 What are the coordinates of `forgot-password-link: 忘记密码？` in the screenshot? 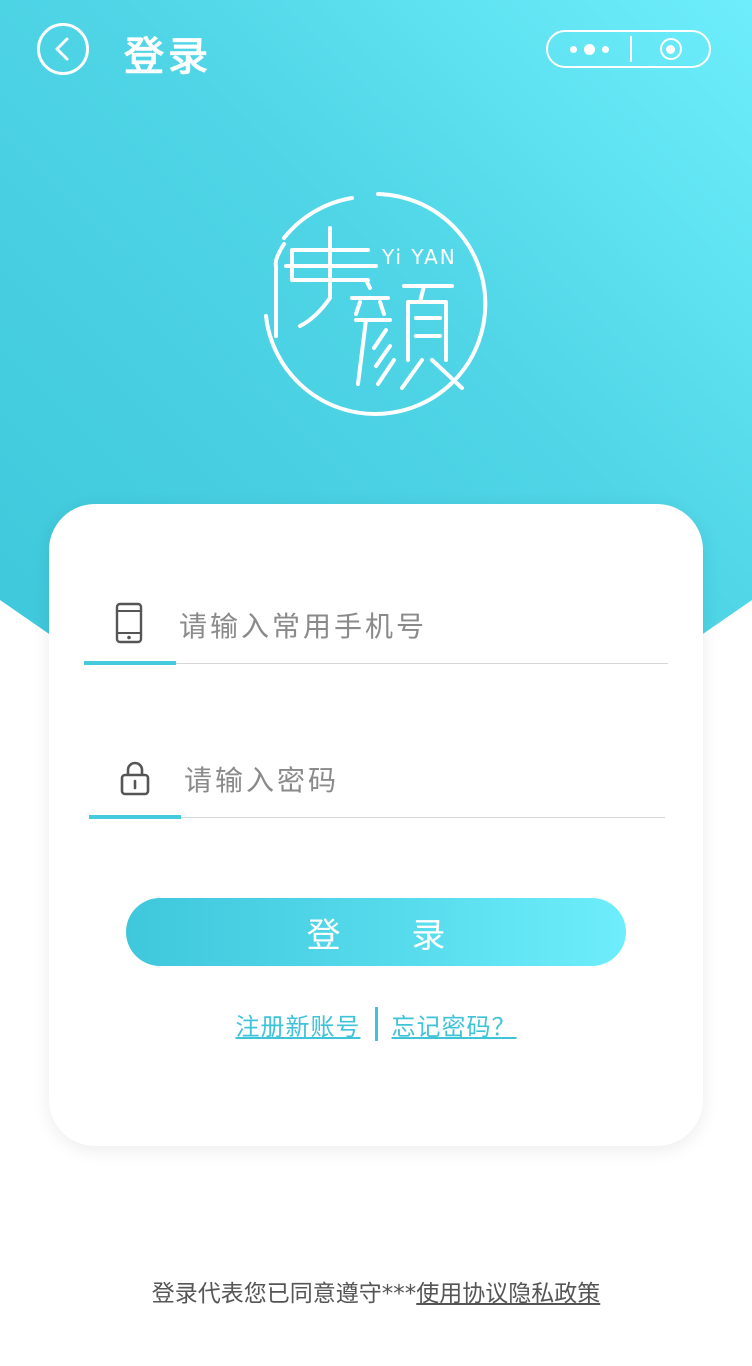 It's located at (454, 1024).